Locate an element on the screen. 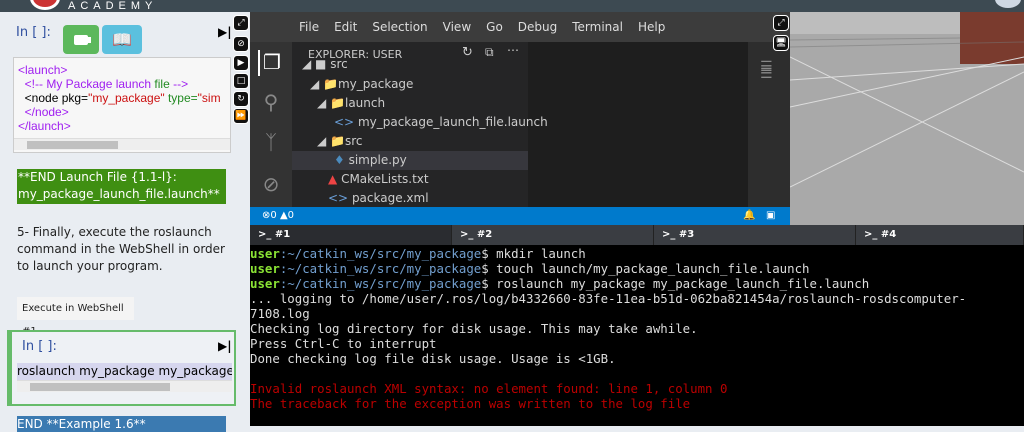 This screenshot has height=432, width=1024. code-token: type= is located at coordinates (181, 98).